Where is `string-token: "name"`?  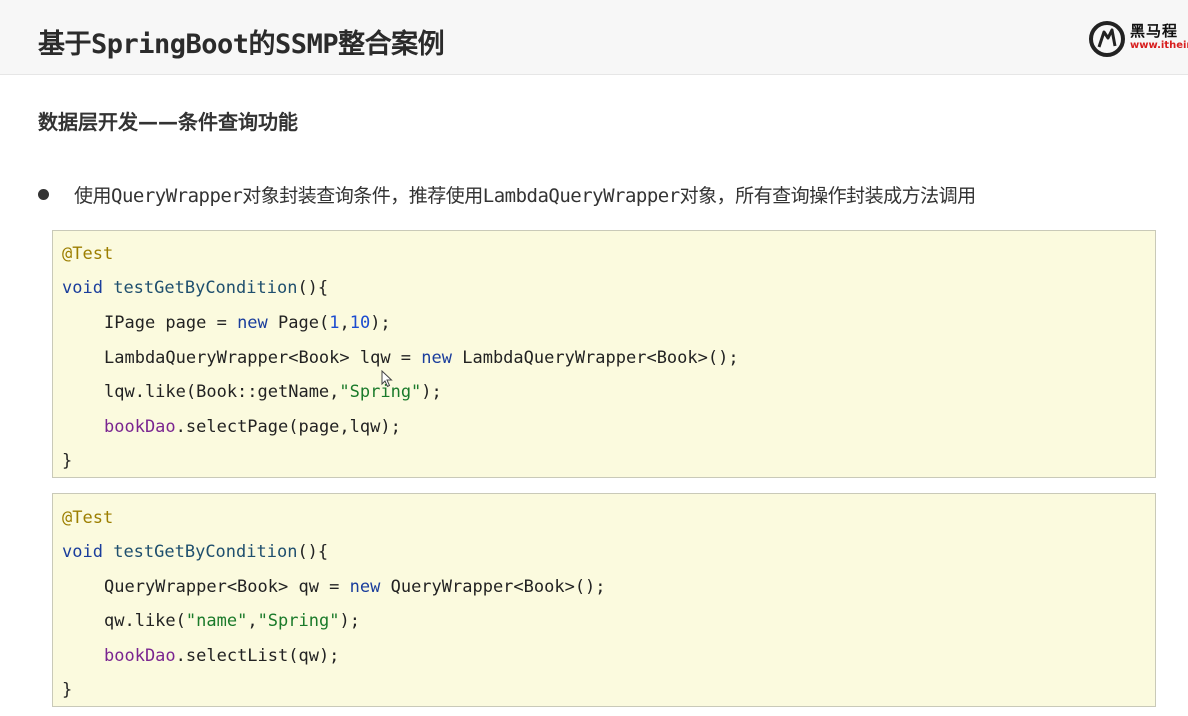 string-token: "name" is located at coordinates (216, 621).